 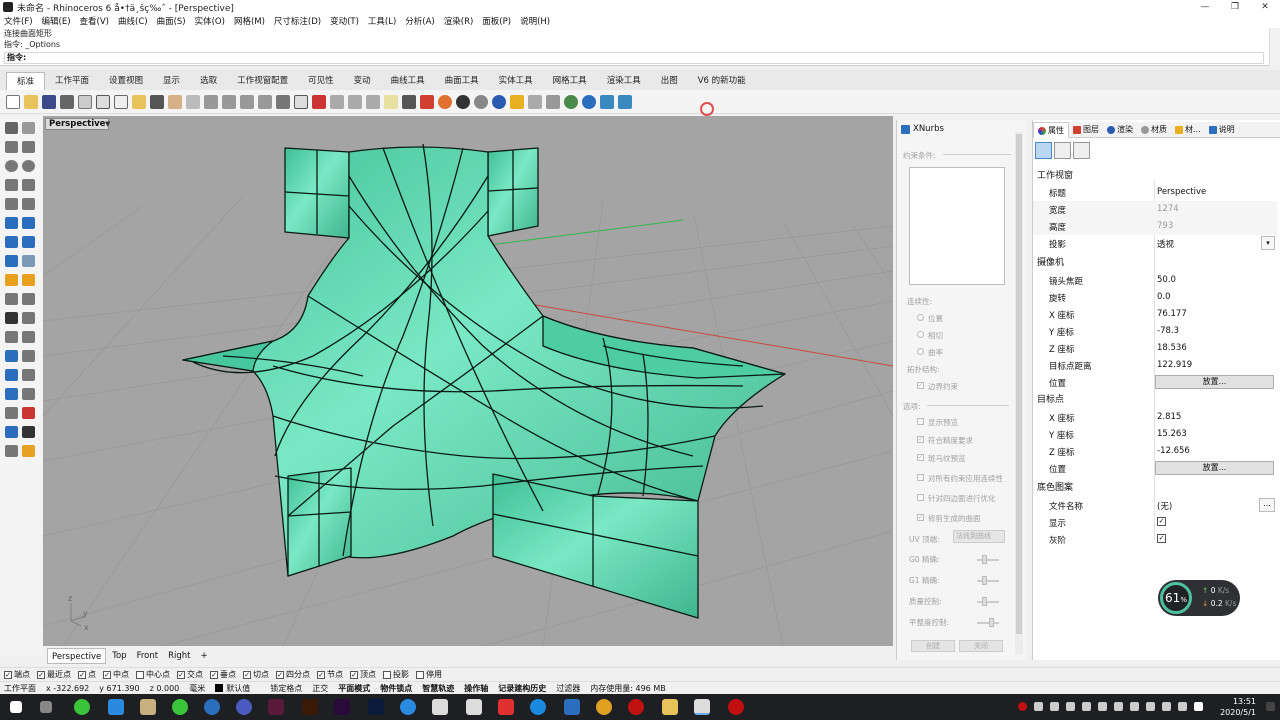 I want to click on menu-curve: 曲线(C), so click(x=133, y=21).